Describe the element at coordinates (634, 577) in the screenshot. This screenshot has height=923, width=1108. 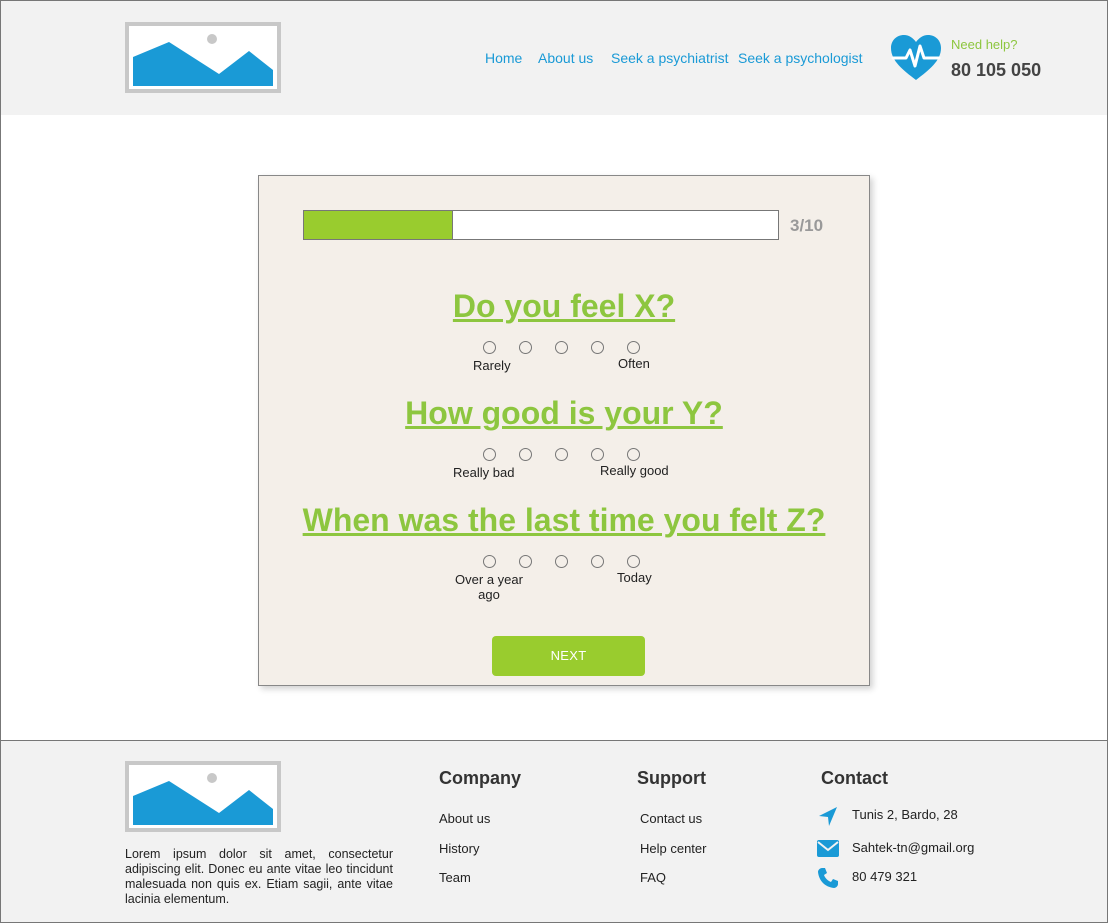
I see `q3-high-label: Today` at that location.